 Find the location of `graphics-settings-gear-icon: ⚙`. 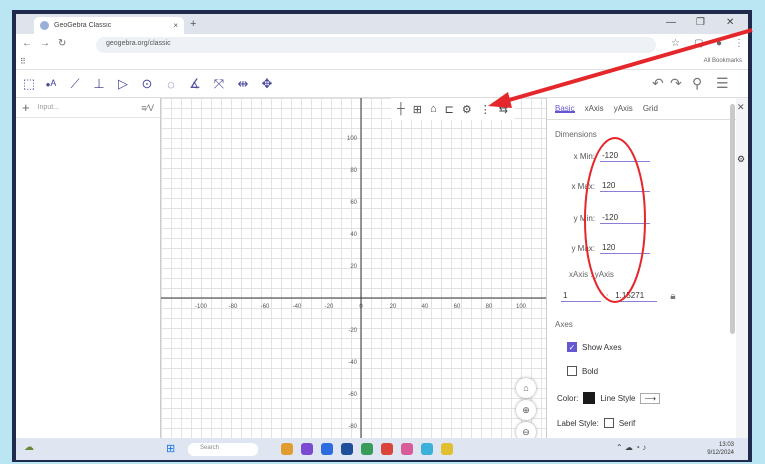

graphics-settings-gear-icon: ⚙ is located at coordinates (467, 109).